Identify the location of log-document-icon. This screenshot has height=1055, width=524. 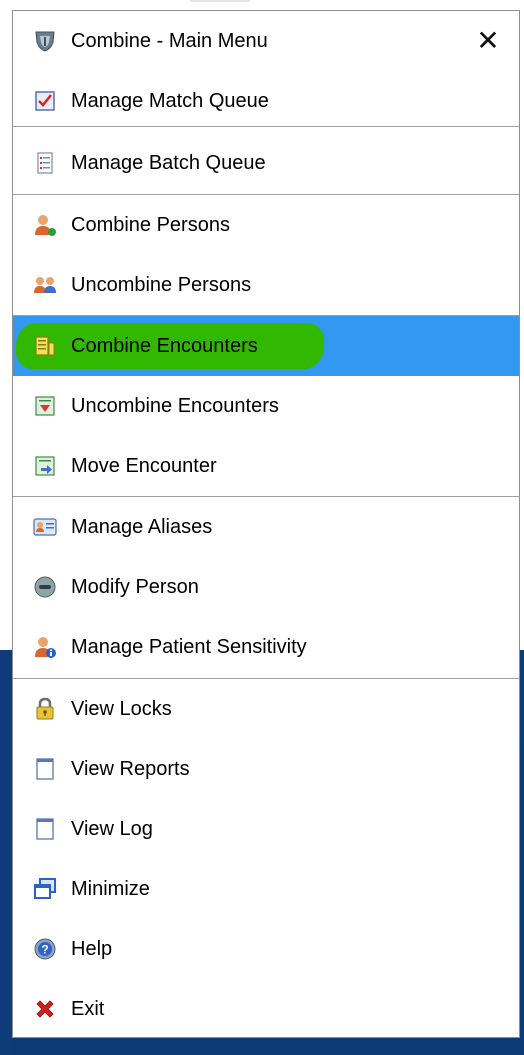
(45, 829).